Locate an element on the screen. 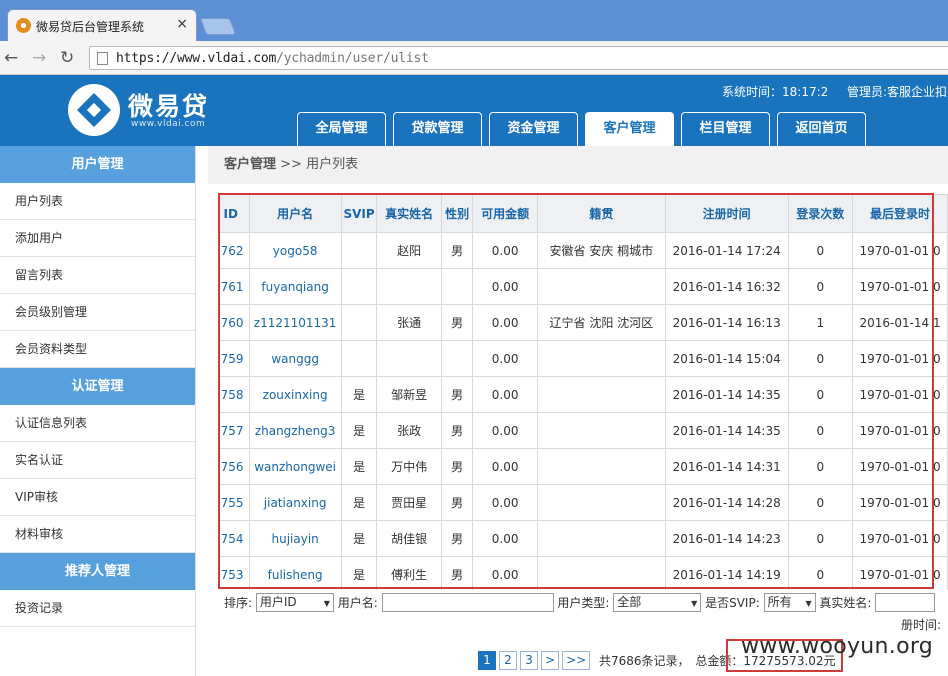  next-page-button: > is located at coordinates (550, 660).